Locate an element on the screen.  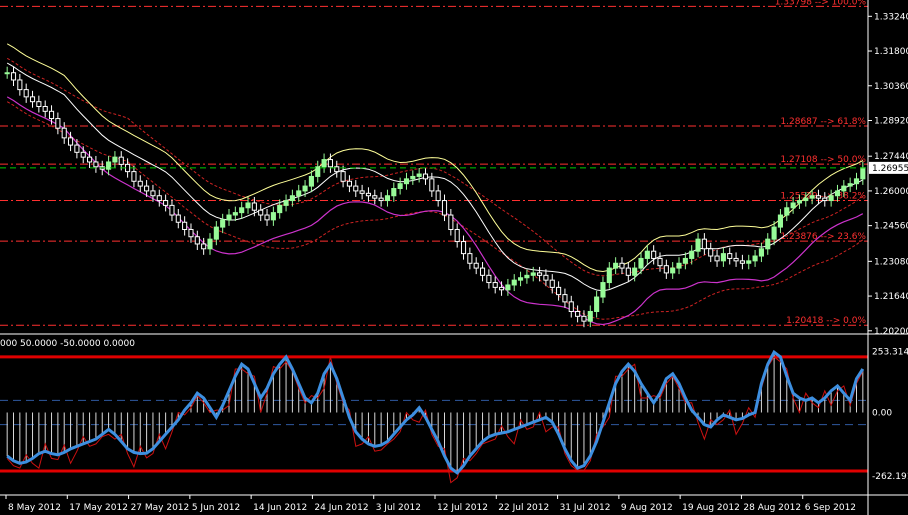
price-tick-label: 1.24560 is located at coordinates (891, 227).